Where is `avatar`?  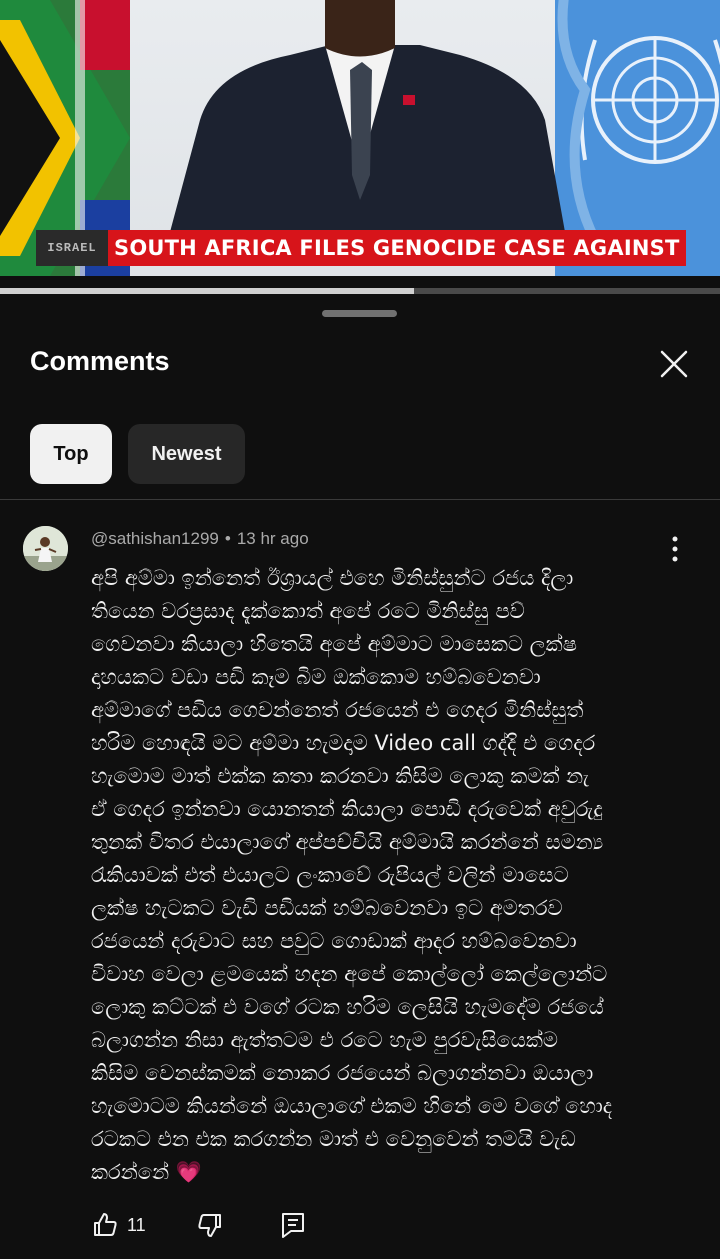 avatar is located at coordinates (45, 548).